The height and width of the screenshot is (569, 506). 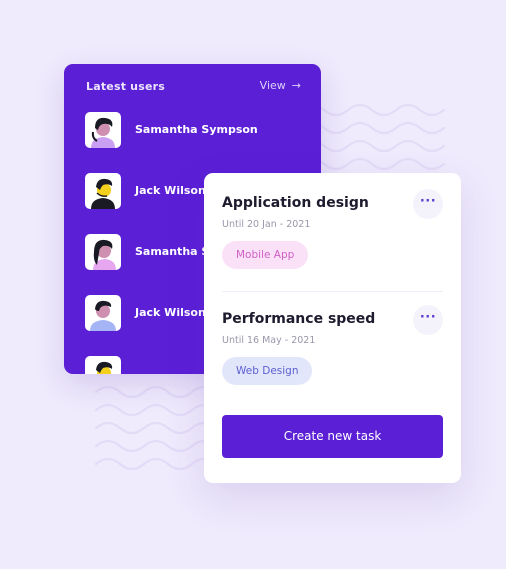 I want to click on task-due-date: Until 16 May - 2021, so click(x=269, y=340).